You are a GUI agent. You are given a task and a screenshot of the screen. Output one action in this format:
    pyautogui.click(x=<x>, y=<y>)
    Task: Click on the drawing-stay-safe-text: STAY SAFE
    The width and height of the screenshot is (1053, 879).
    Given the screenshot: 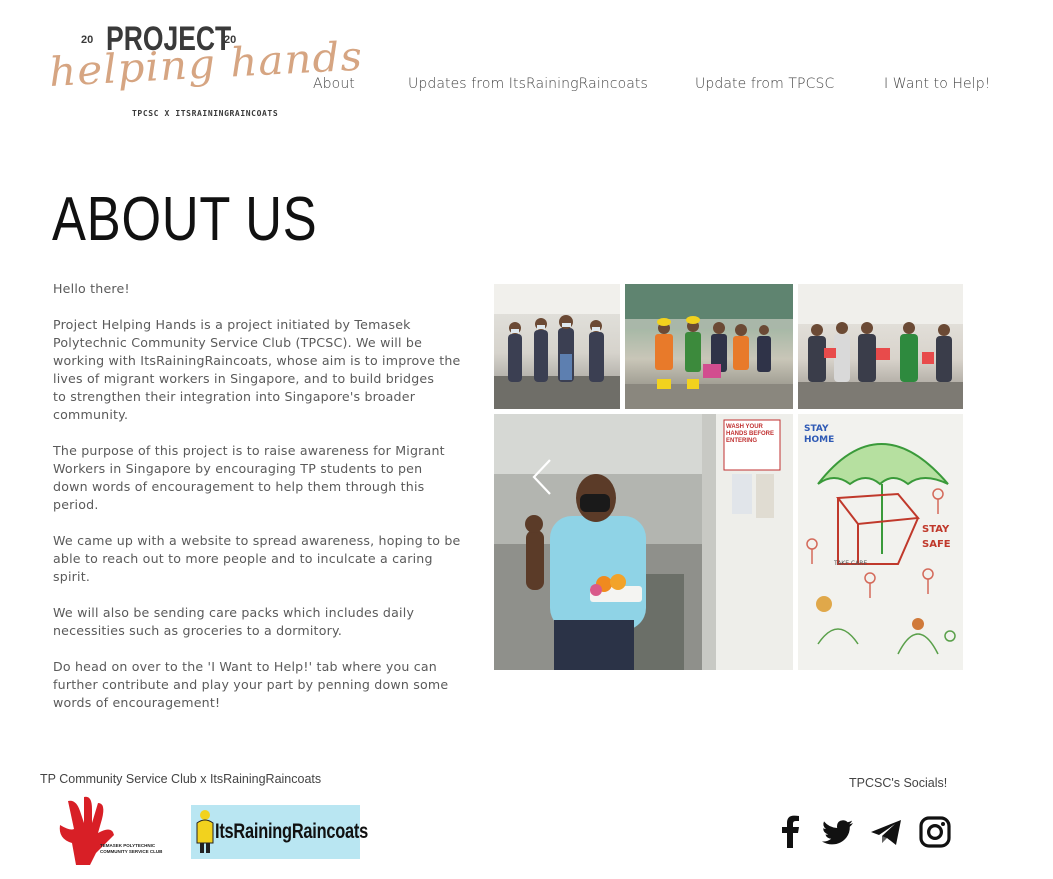 What is the action you would take?
    pyautogui.click(x=936, y=537)
    